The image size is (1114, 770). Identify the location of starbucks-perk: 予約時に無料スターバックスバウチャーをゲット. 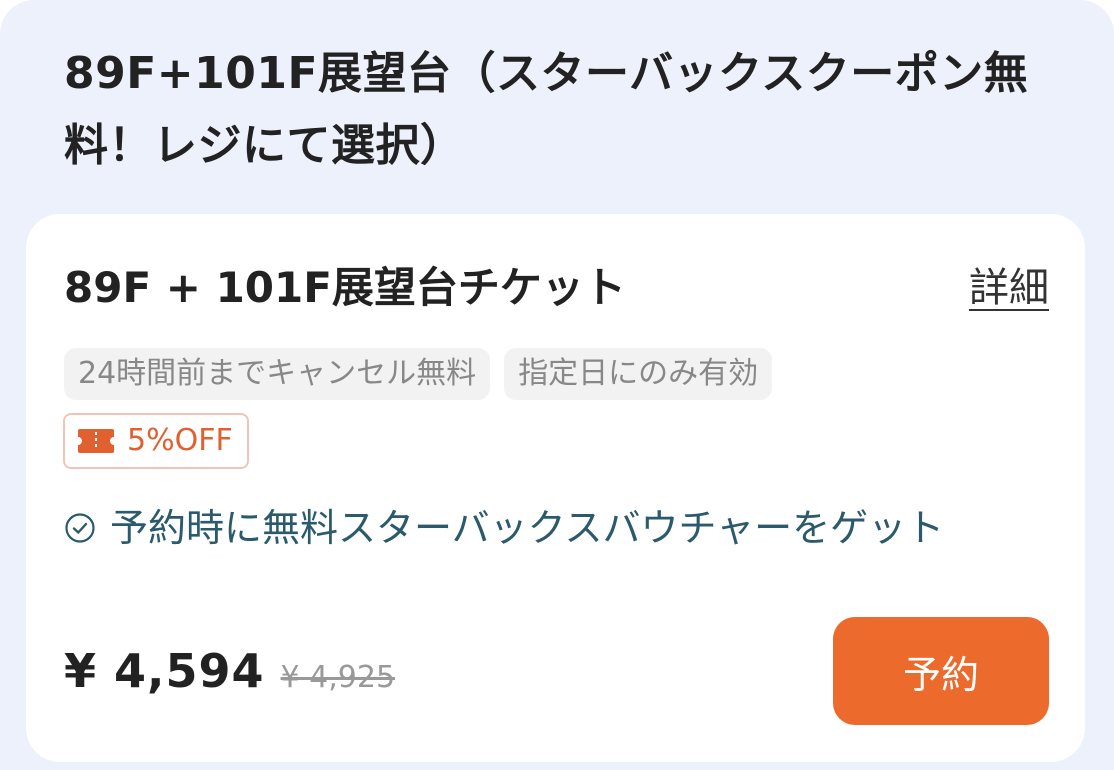
(504, 528).